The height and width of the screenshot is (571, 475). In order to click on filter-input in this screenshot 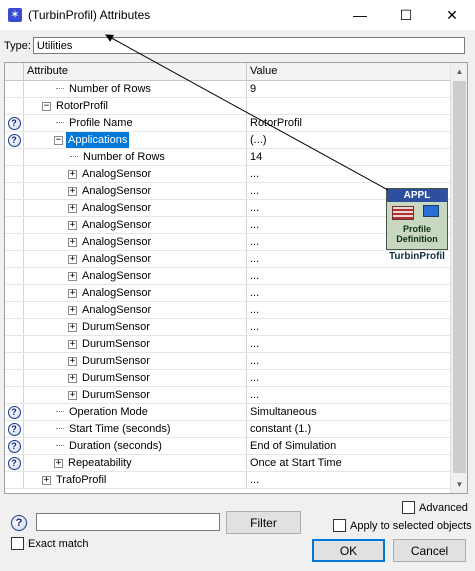, I will do `click(128, 522)`.